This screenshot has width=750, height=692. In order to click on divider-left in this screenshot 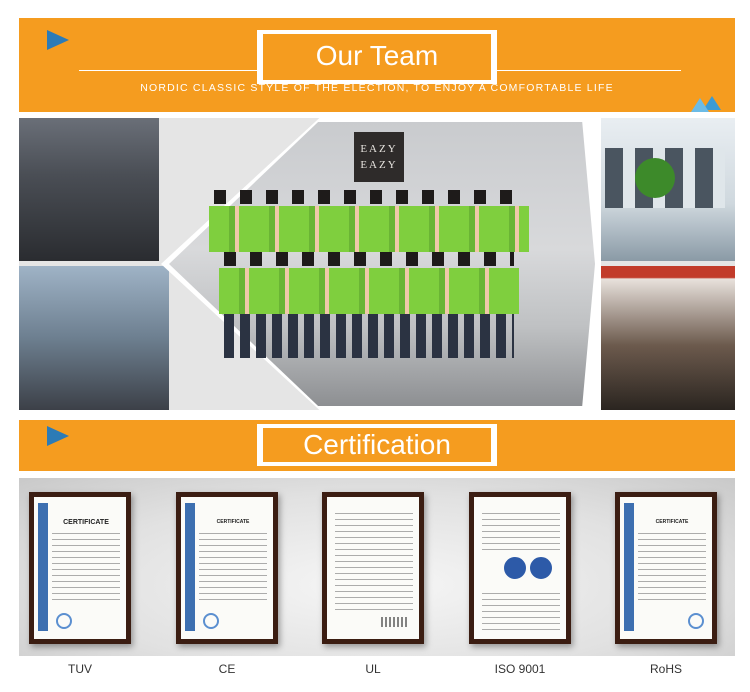, I will do `click(171, 70)`.